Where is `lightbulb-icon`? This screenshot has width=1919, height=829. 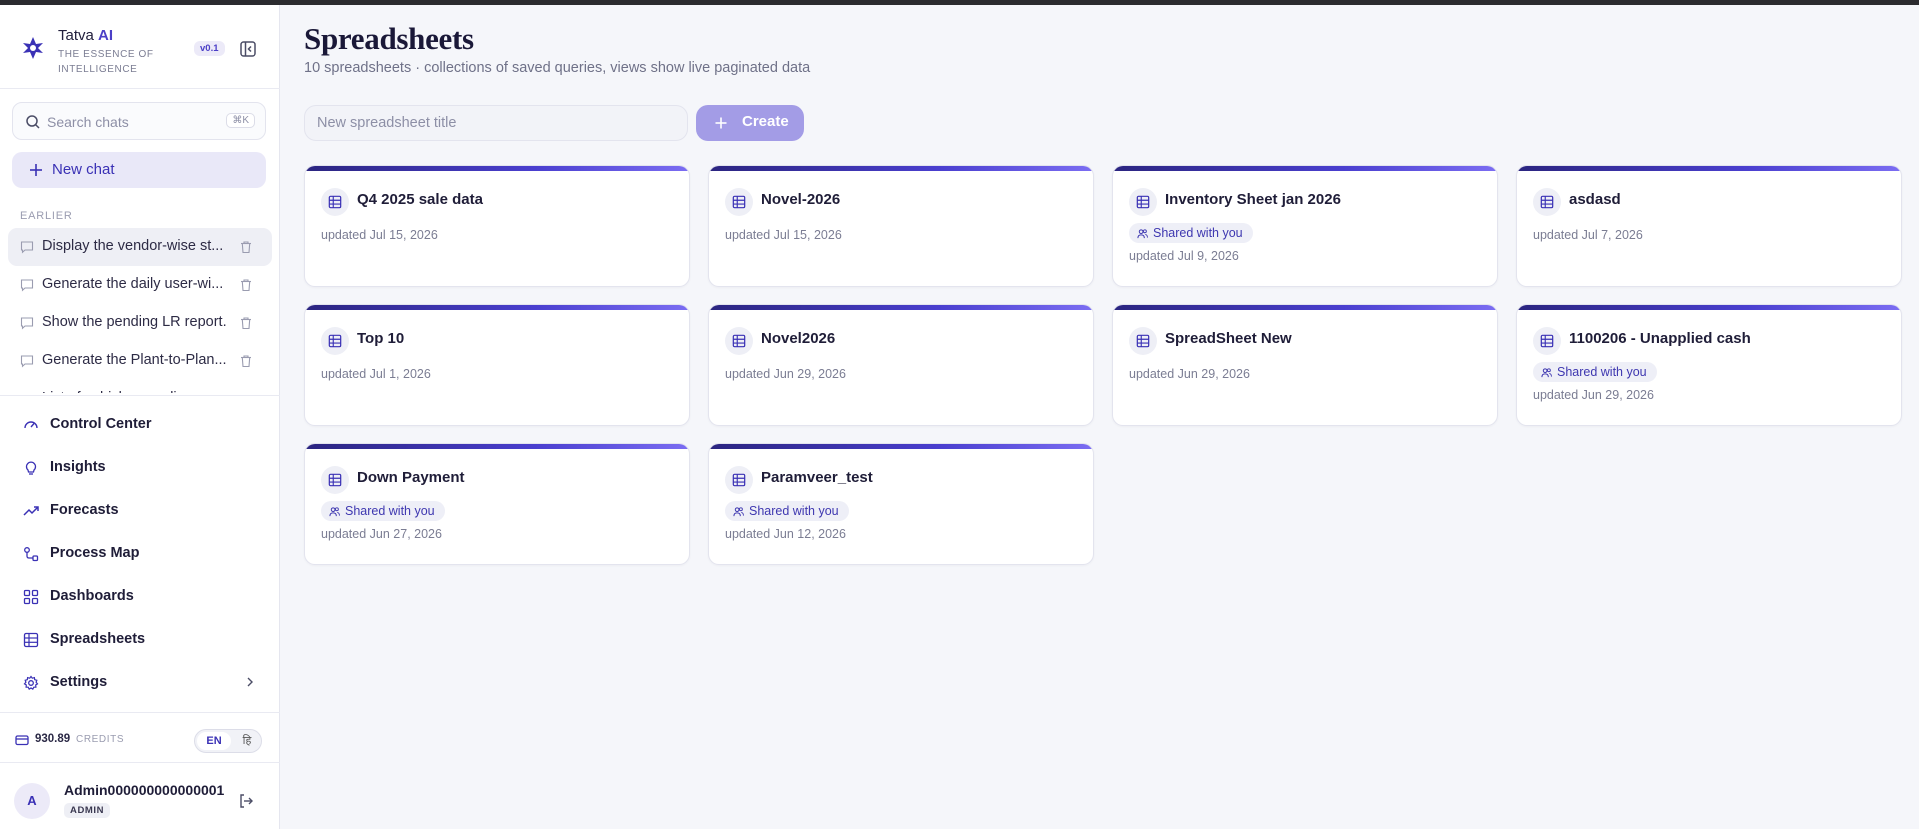
lightbulb-icon is located at coordinates (31, 468).